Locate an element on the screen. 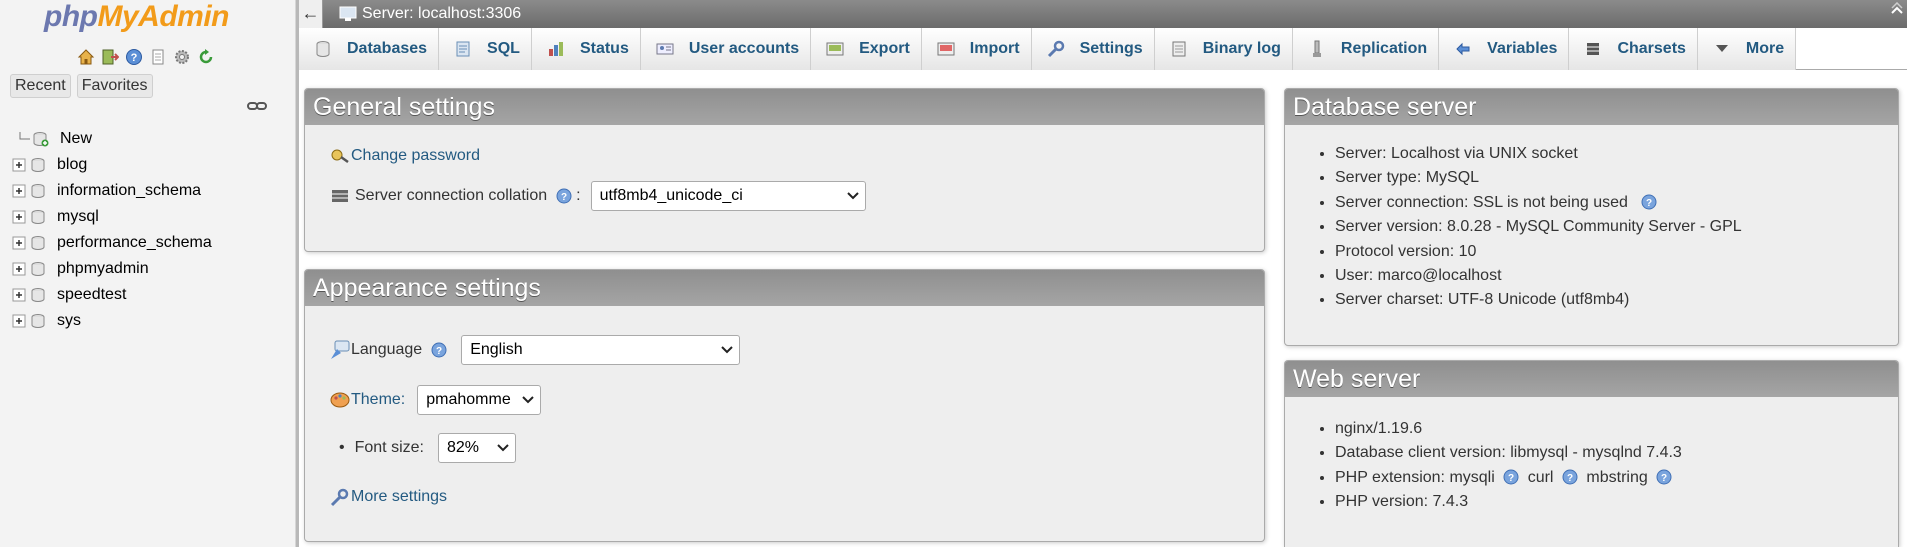 This screenshot has width=1907, height=547. more-settings-link: More settings is located at coordinates (399, 497).